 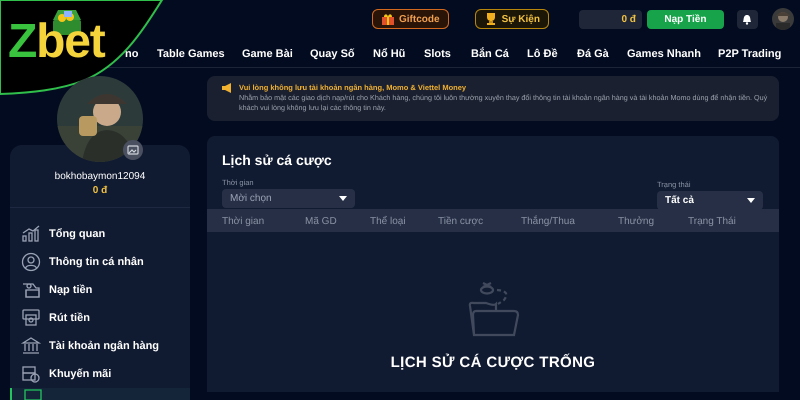 I want to click on megaphone-icon, so click(x=227, y=88).